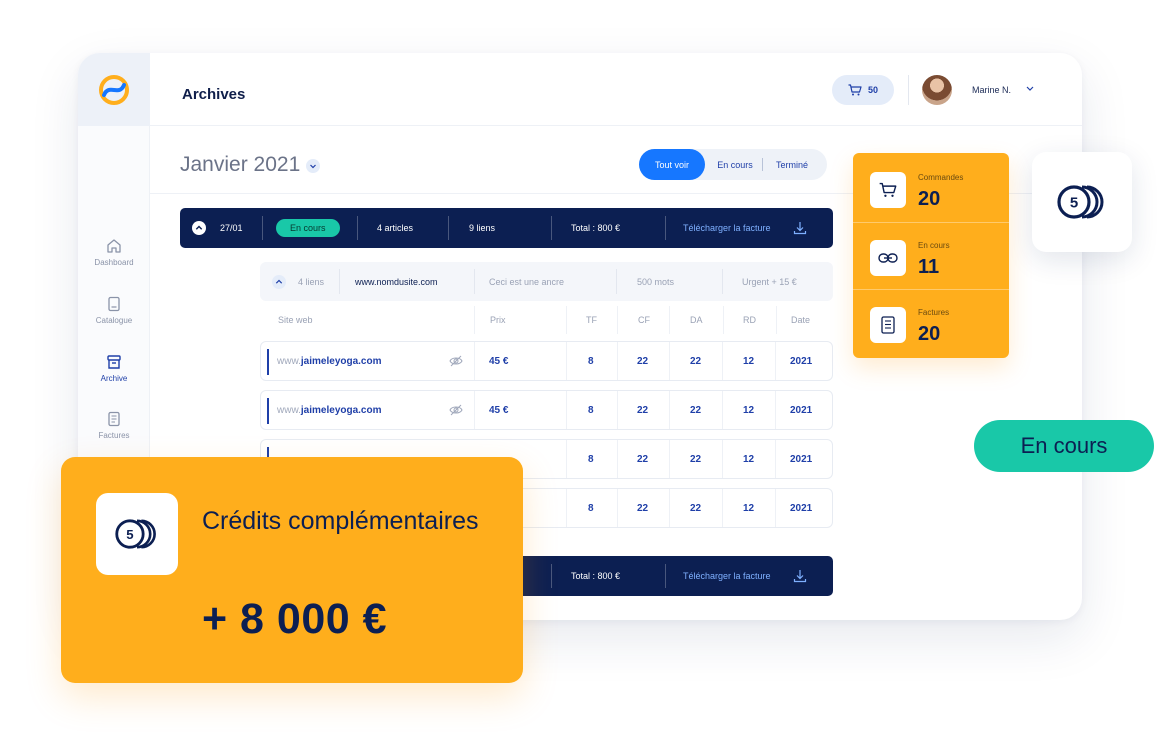  What do you see at coordinates (1082, 202) in the screenshot?
I see `coin-card: 5` at bounding box center [1082, 202].